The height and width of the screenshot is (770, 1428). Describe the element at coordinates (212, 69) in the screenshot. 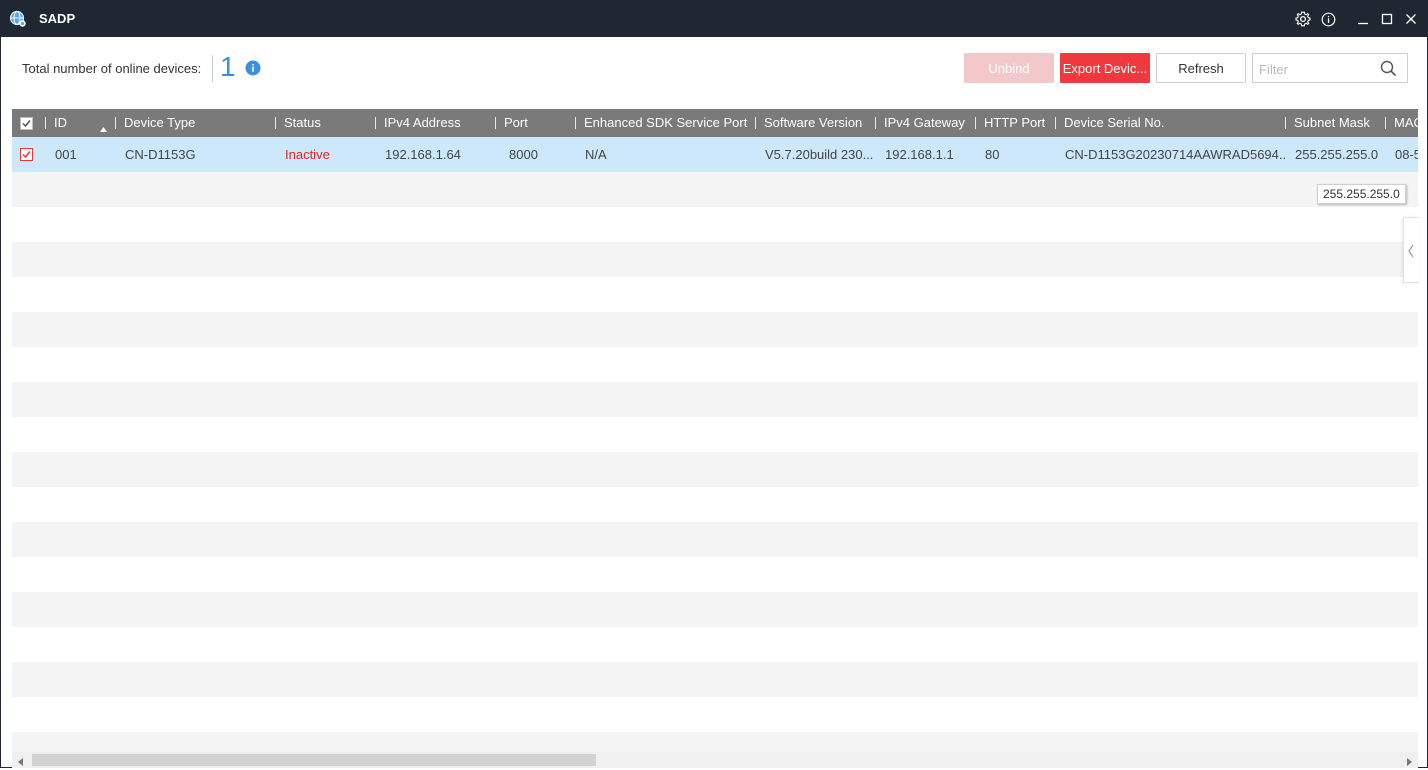

I see `divider` at that location.